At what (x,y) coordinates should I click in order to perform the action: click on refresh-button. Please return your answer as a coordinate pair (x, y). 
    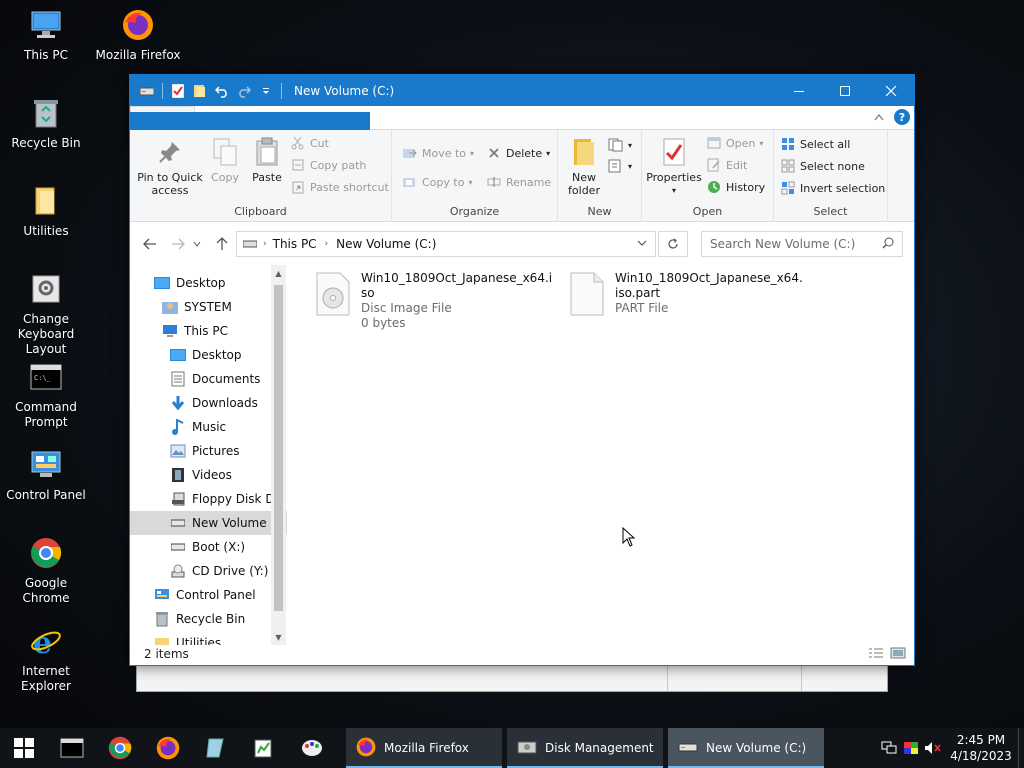
    Looking at the image, I should click on (673, 244).